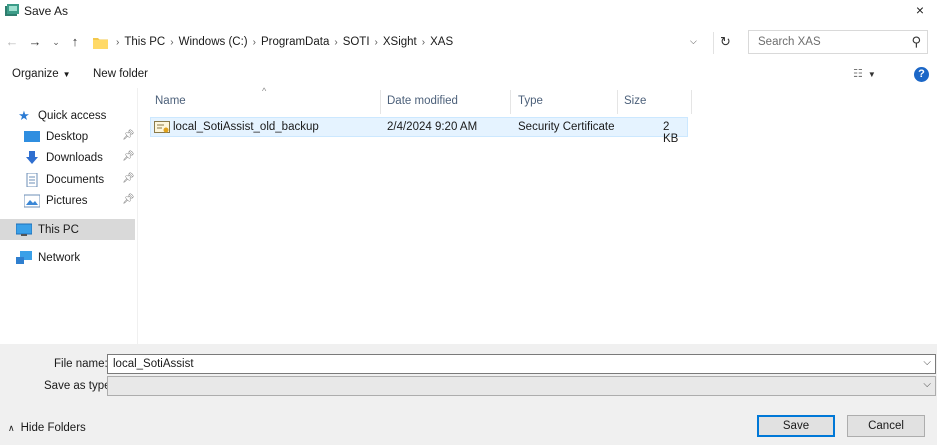  I want to click on network-icon, so click(24, 257).